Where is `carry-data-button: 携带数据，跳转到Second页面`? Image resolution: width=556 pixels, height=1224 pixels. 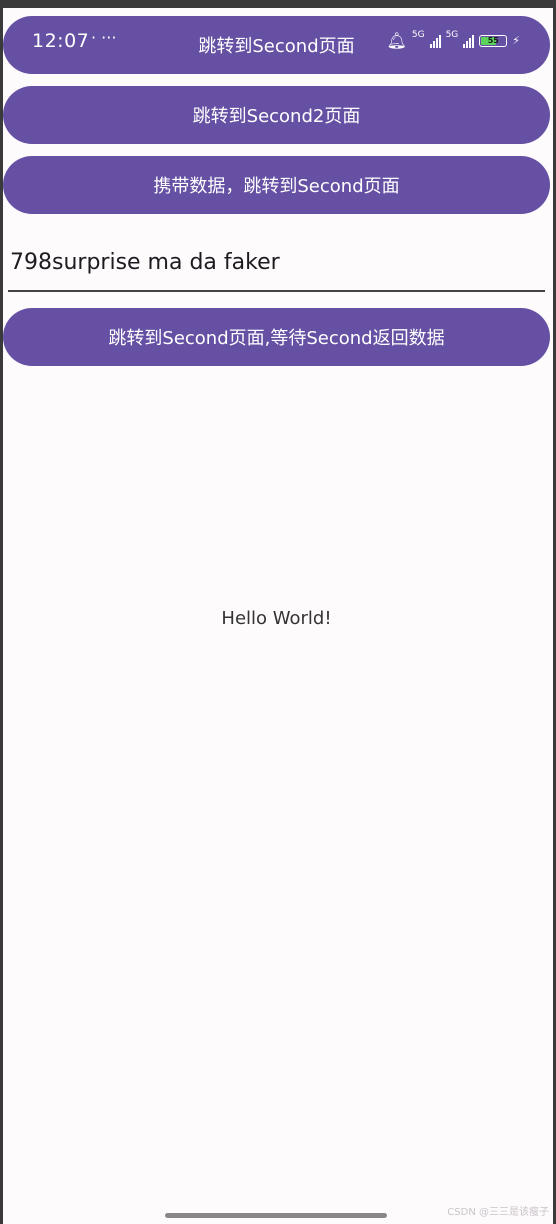
carry-data-button: 携带数据，跳转到Second页面 is located at coordinates (276, 185).